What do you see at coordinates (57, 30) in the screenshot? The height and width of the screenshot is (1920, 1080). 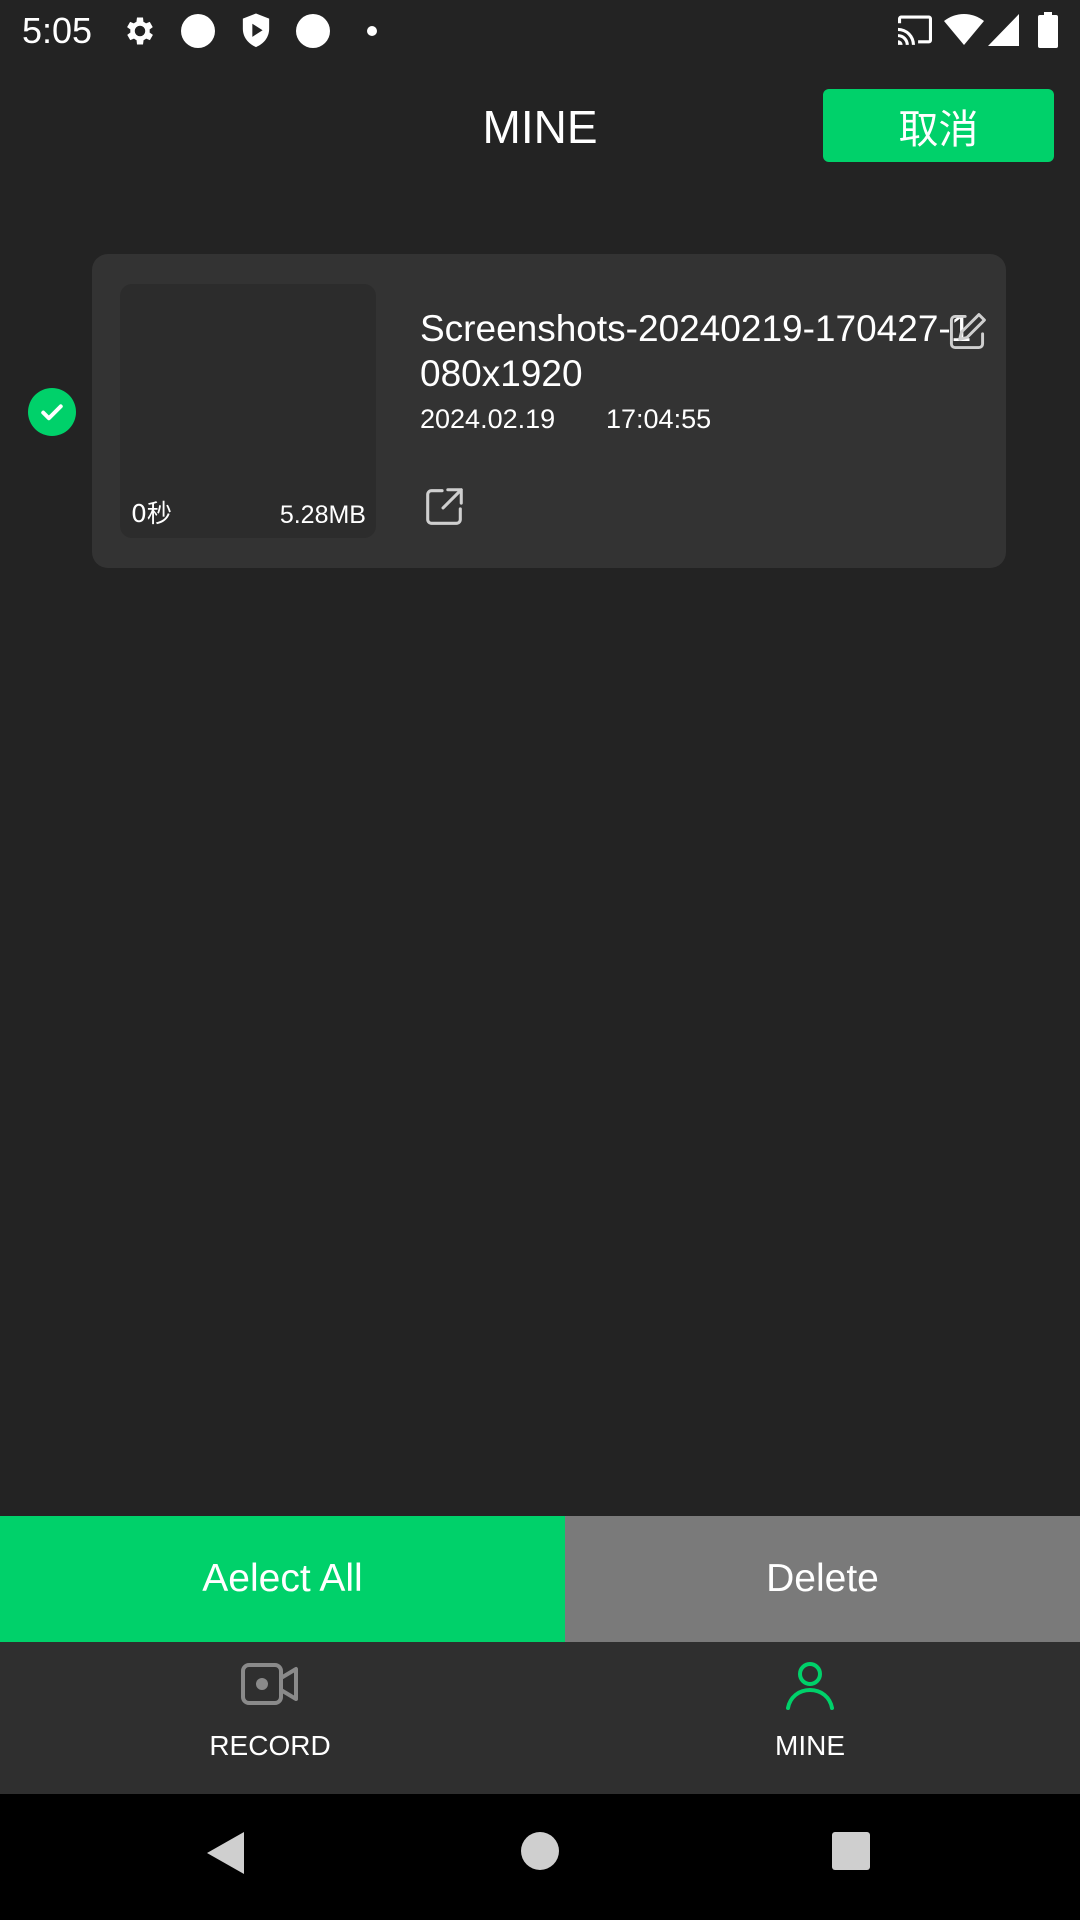 I see `status-time: 5:05` at bounding box center [57, 30].